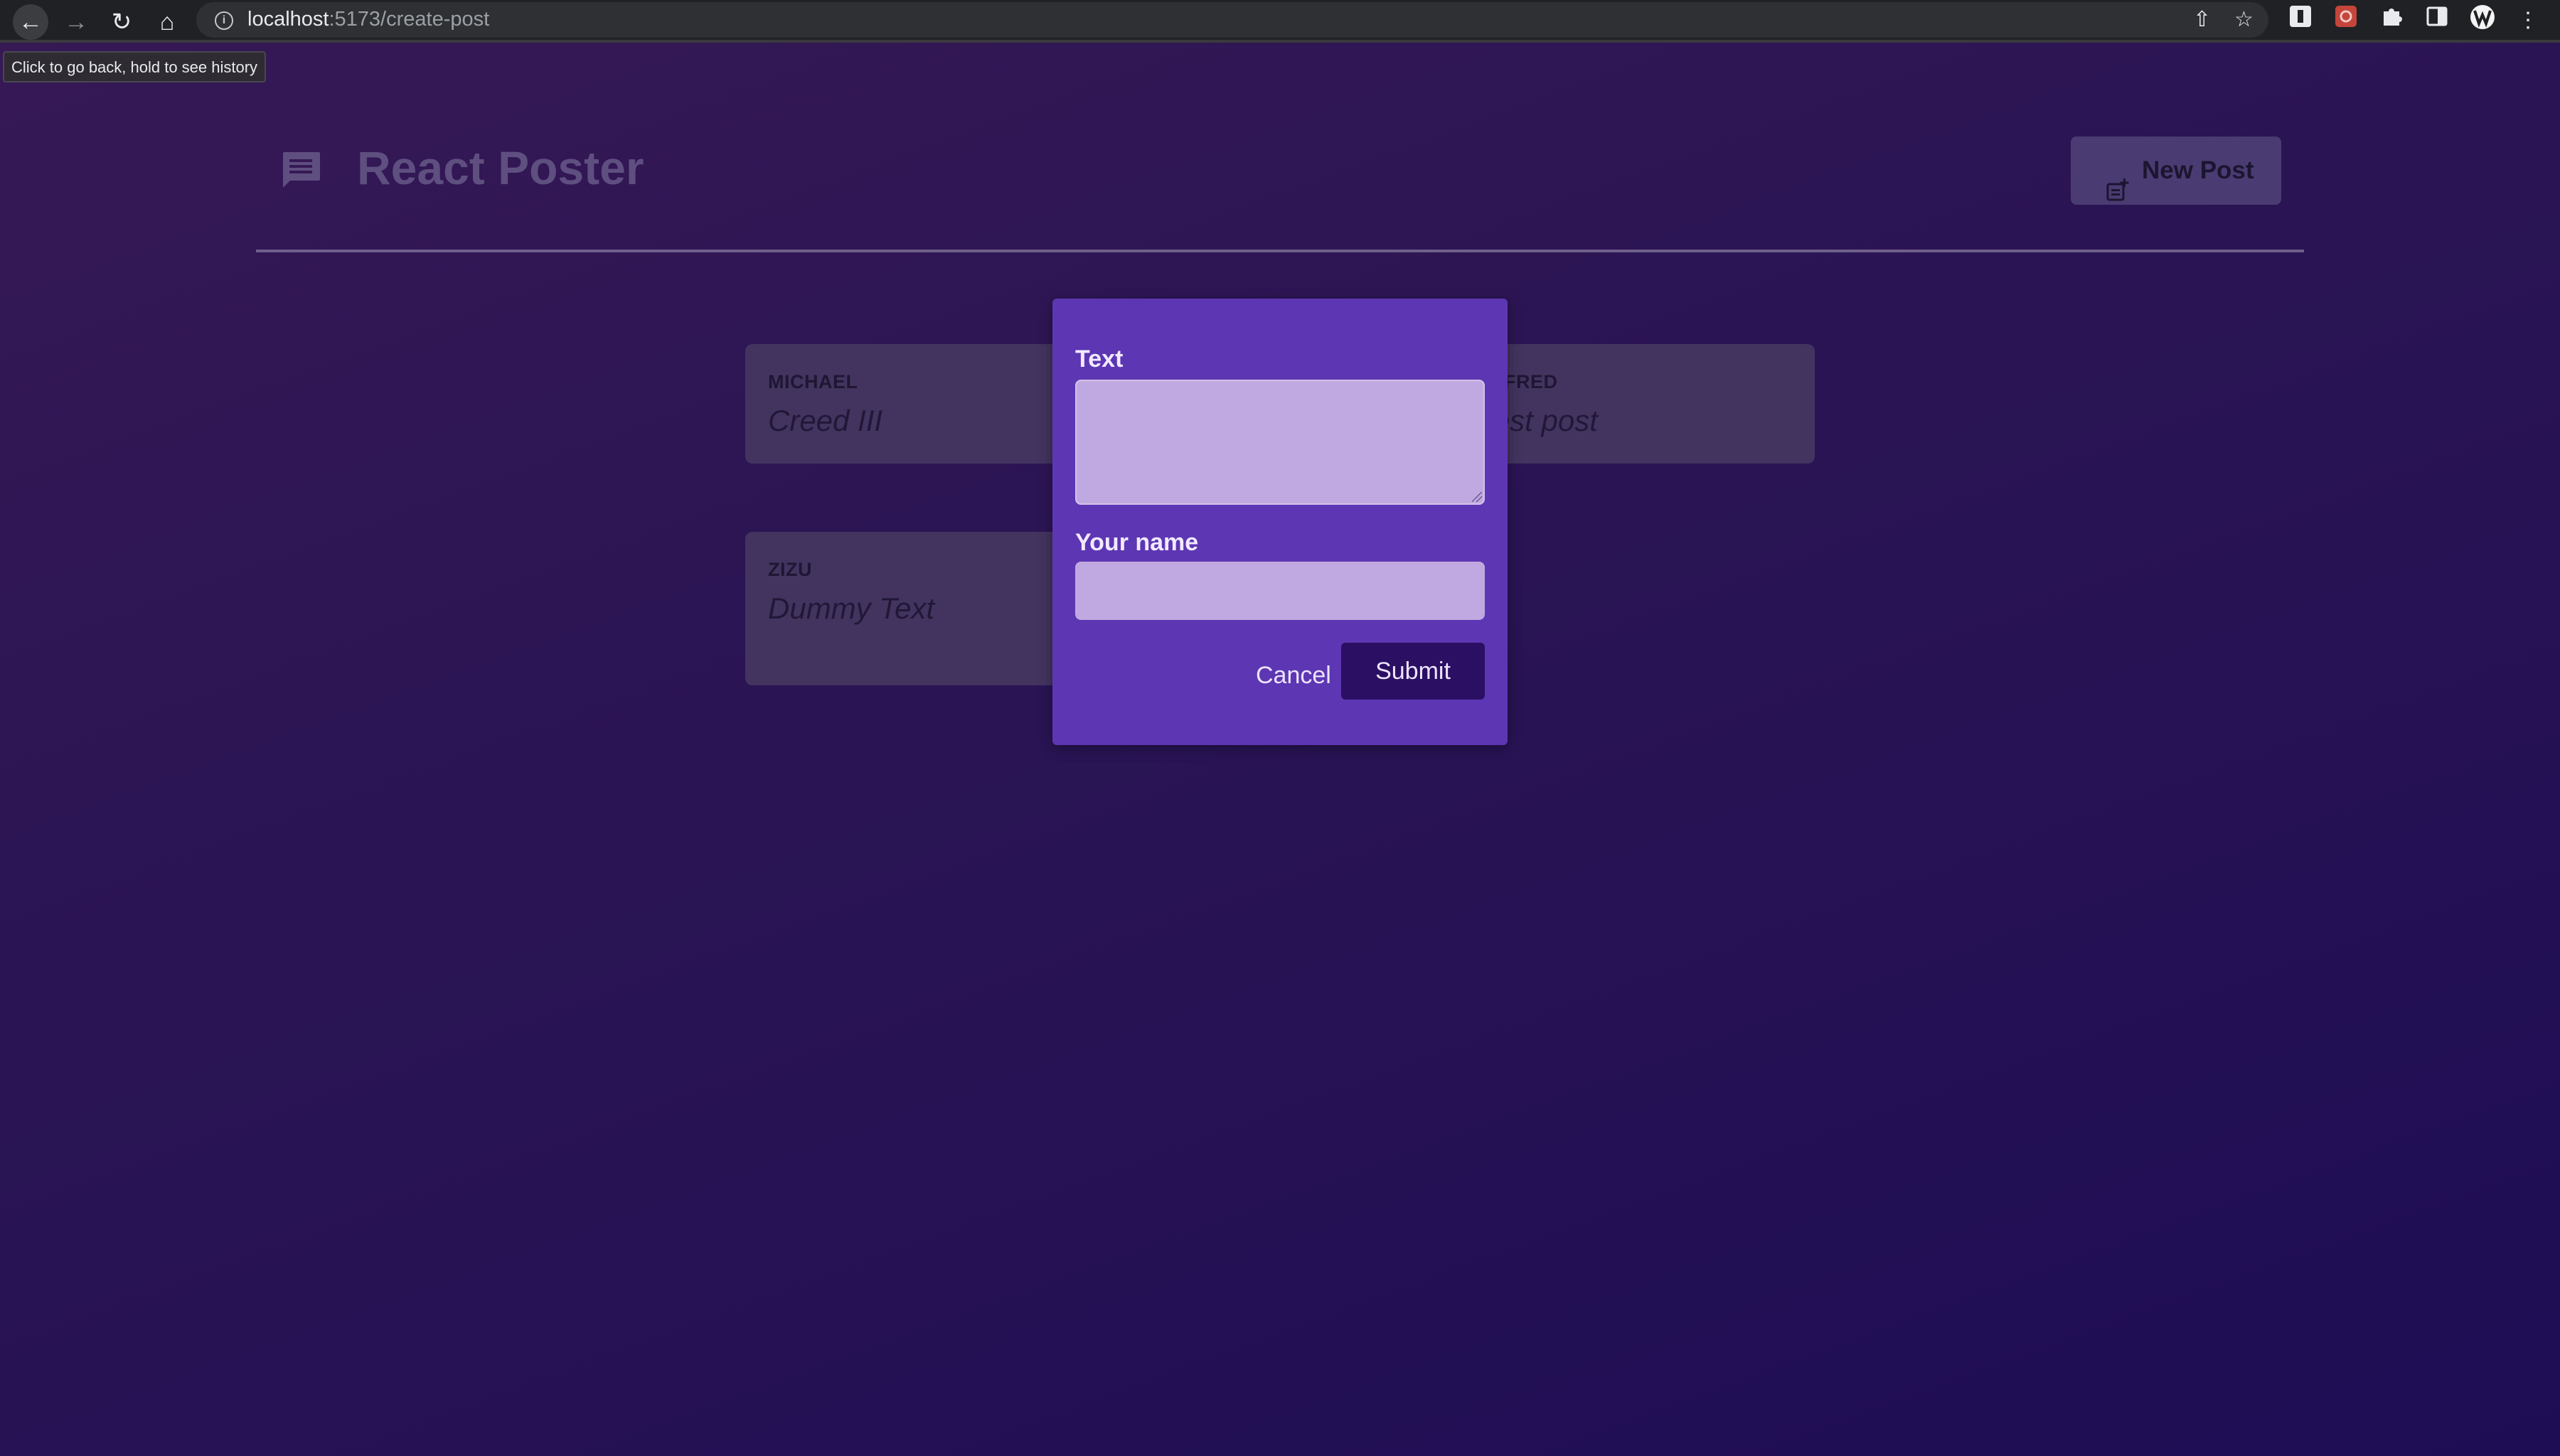  What do you see at coordinates (813, 381) in the screenshot?
I see `post-author: MICHAEL` at bounding box center [813, 381].